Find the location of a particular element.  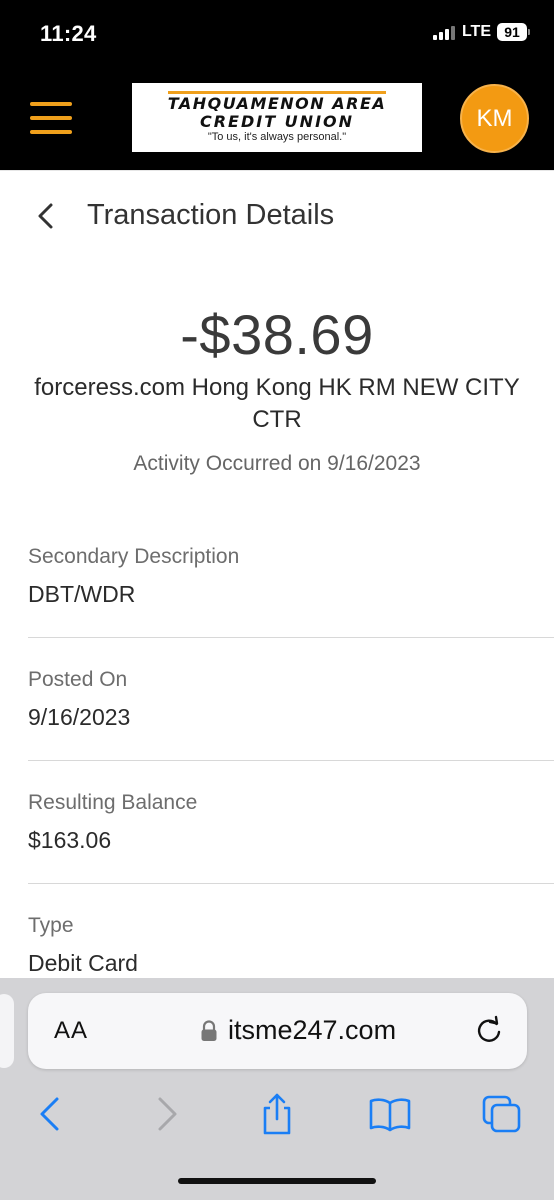

detail-resulting-balance: Resulting Balance $163.06 is located at coordinates (291, 822).